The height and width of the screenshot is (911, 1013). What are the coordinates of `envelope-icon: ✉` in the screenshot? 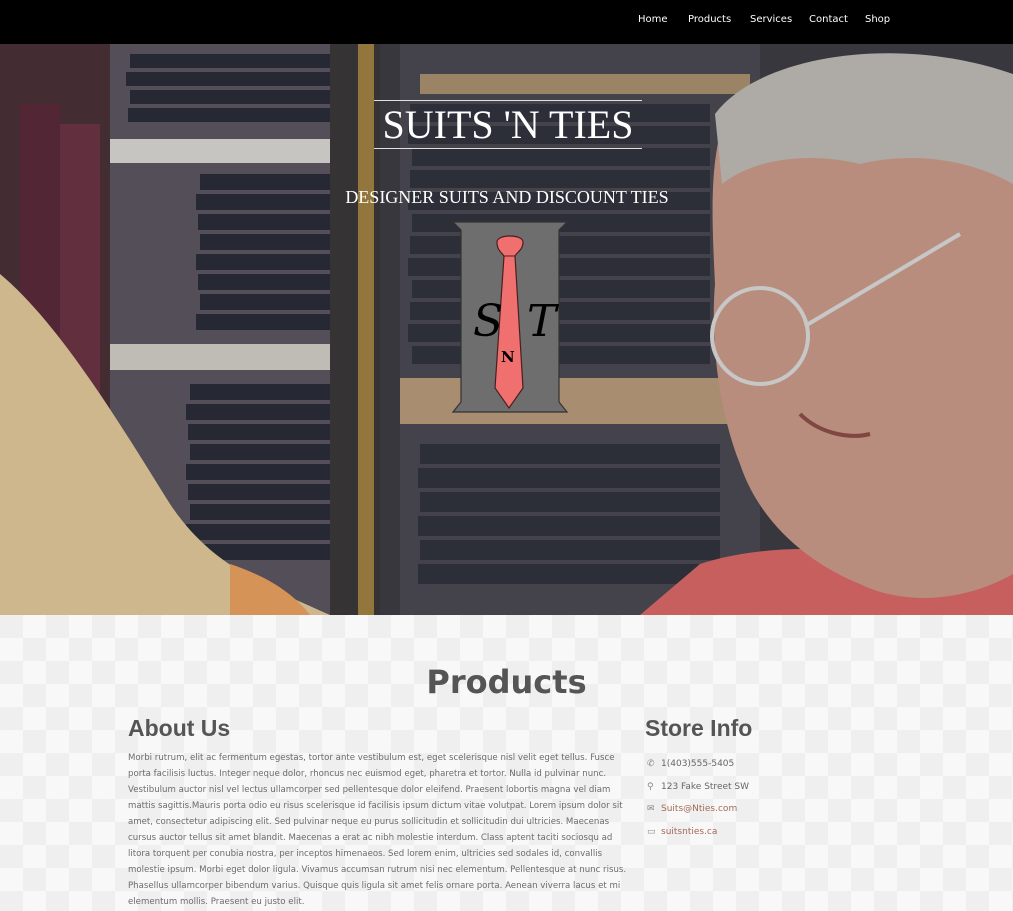 It's located at (651, 809).